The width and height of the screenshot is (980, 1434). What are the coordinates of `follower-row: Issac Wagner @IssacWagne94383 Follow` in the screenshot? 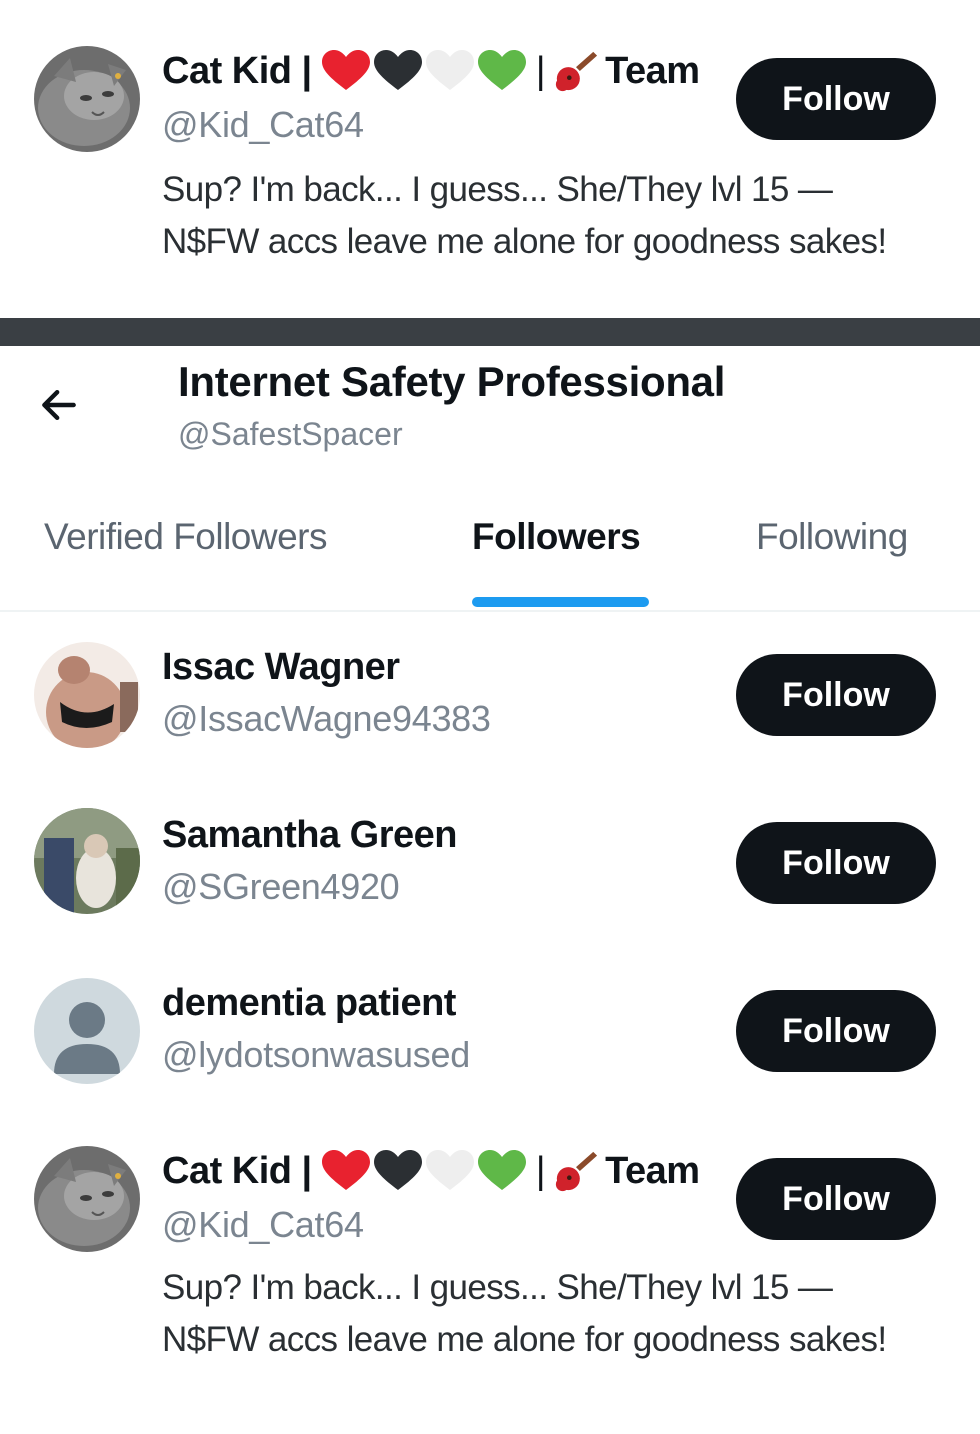 It's located at (490, 702).